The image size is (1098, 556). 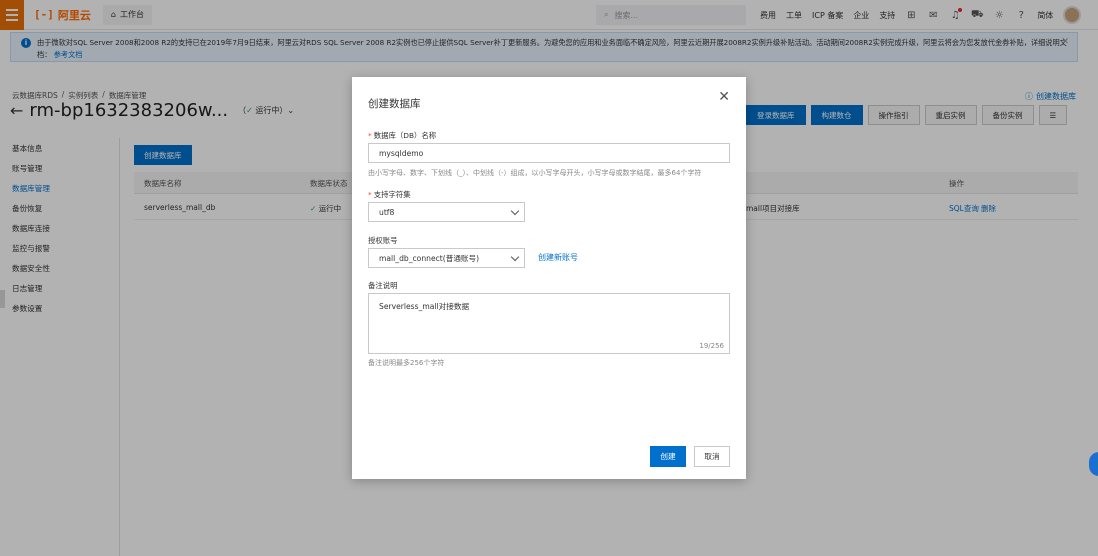 What do you see at coordinates (711, 346) in the screenshot?
I see `remark-counter: 19/256` at bounding box center [711, 346].